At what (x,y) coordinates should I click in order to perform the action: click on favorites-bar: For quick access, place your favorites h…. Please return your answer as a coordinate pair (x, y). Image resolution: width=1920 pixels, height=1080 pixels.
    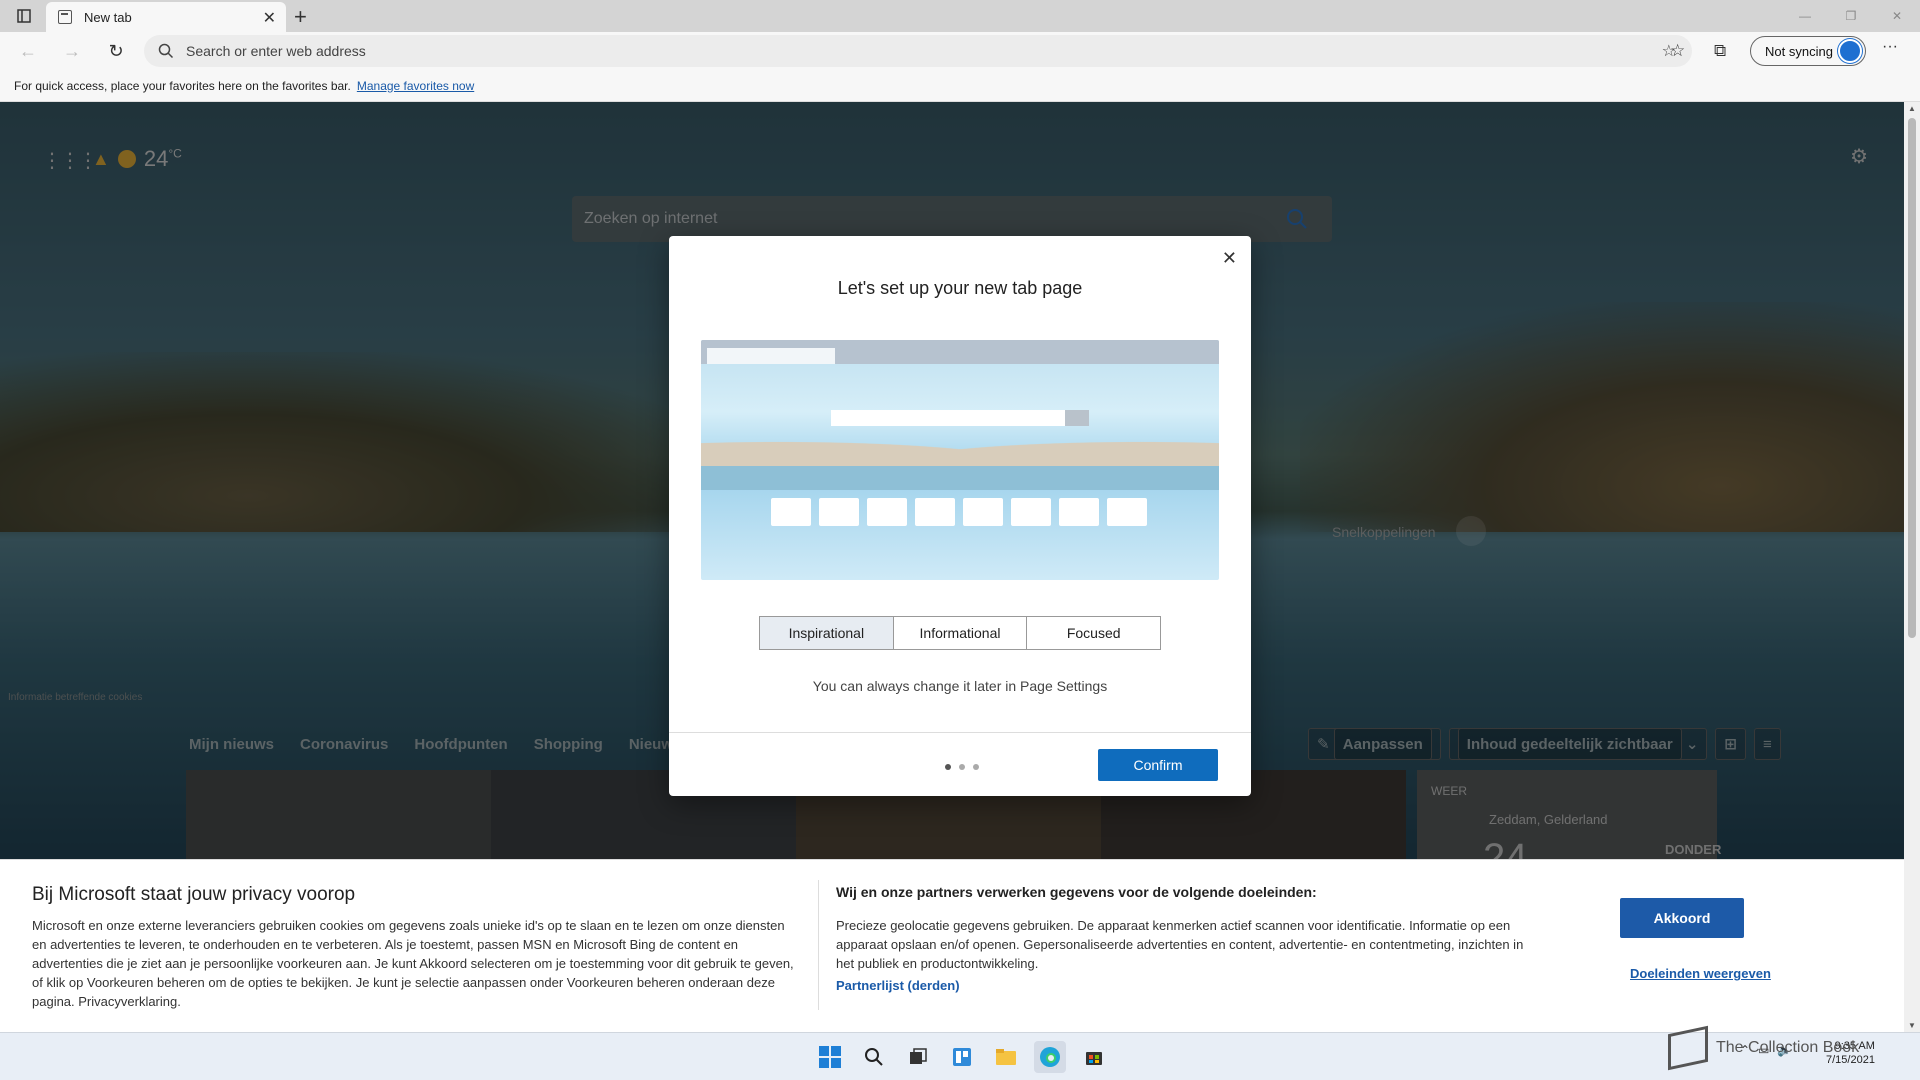
    Looking at the image, I should click on (960, 86).